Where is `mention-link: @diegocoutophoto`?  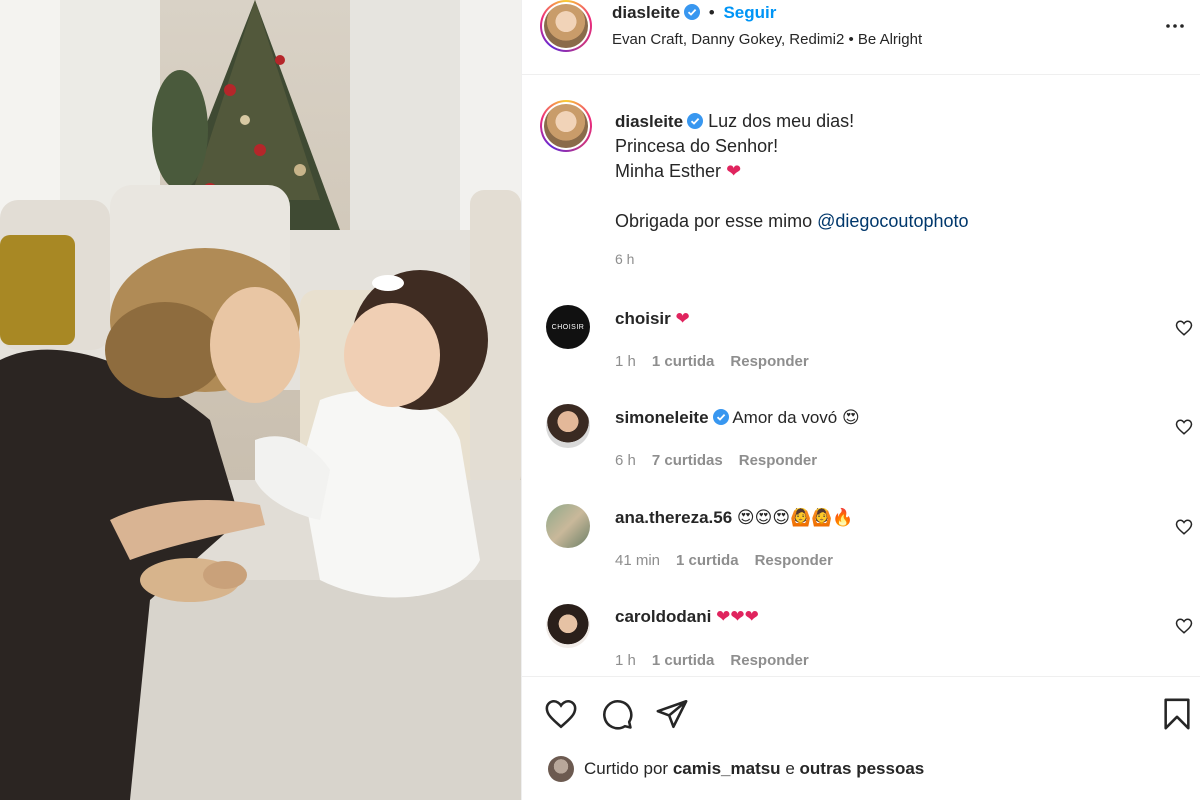 mention-link: @diegocoutophoto is located at coordinates (892, 221).